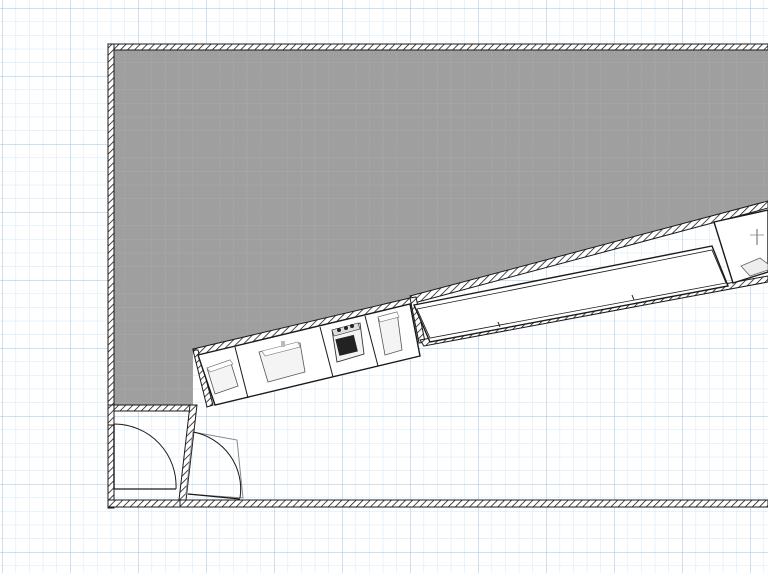 The height and width of the screenshot is (573, 768). I want to click on wall-inner-horizontal, so click(154, 408).